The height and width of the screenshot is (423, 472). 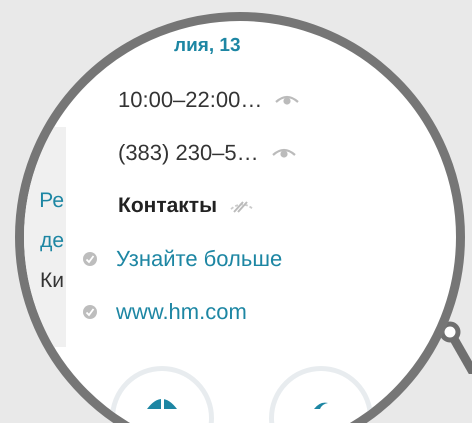 What do you see at coordinates (242, 205) in the screenshot?
I see `crossed-eye-icon` at bounding box center [242, 205].